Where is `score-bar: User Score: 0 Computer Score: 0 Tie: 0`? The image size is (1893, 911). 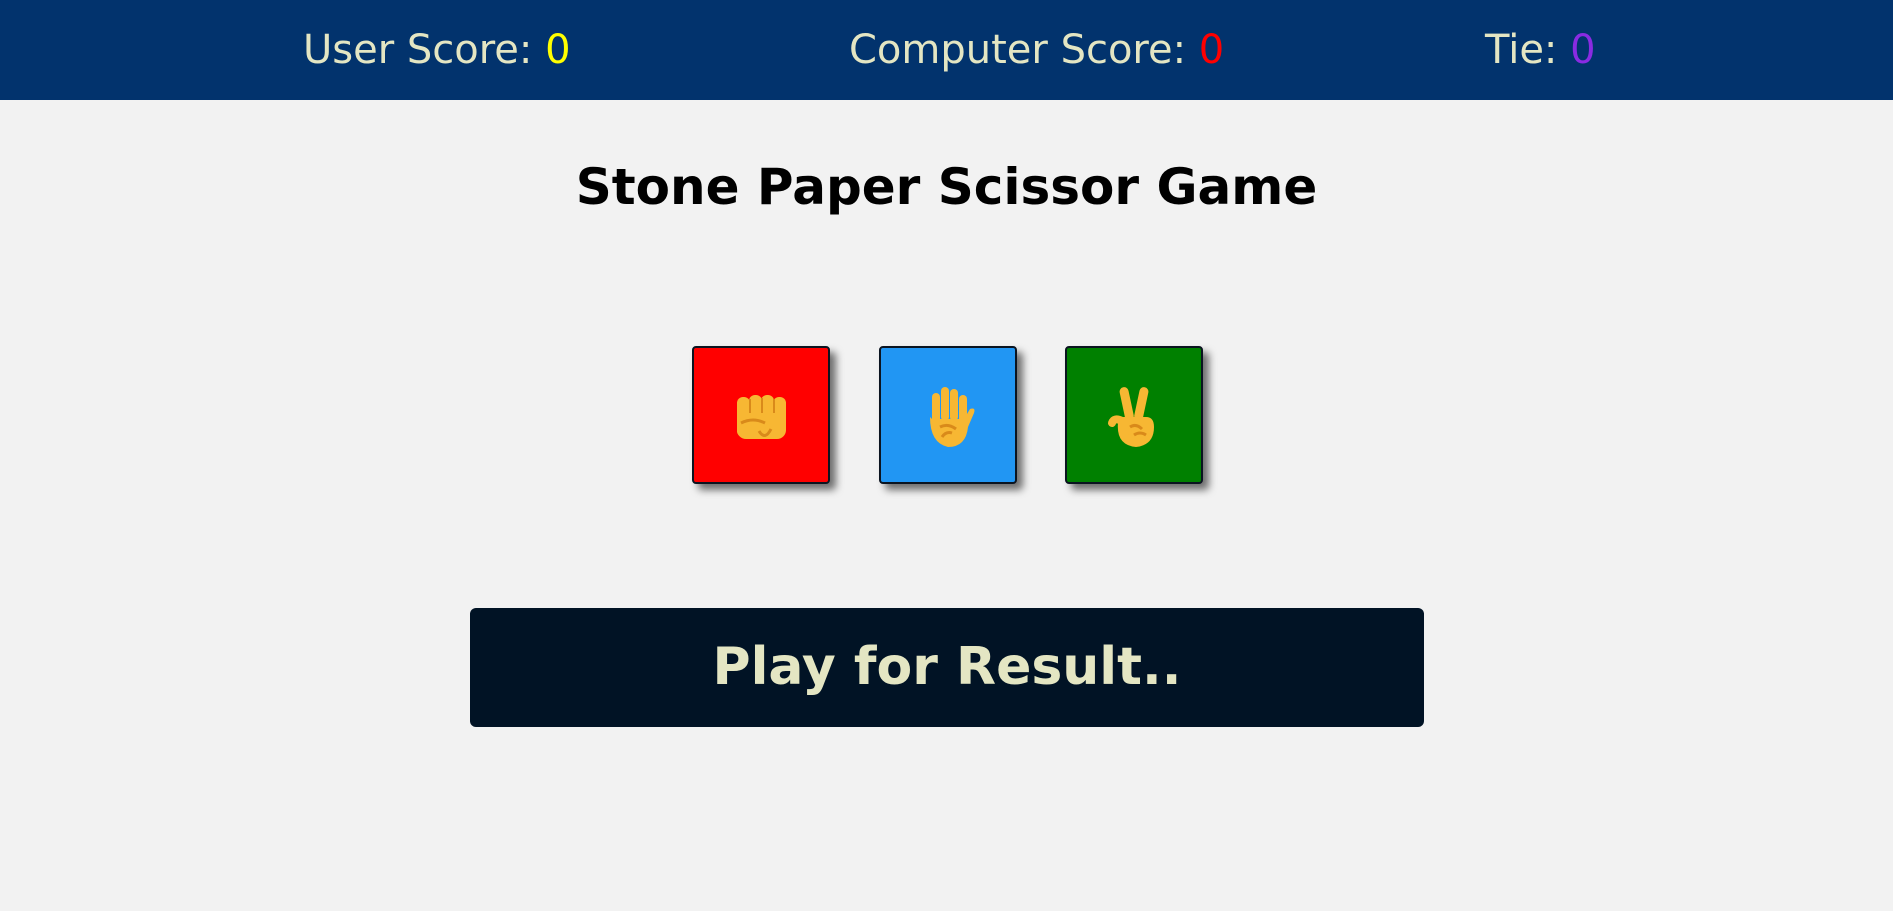
score-bar: User Score: 0 Computer Score: 0 Tie: 0 is located at coordinates (946, 50).